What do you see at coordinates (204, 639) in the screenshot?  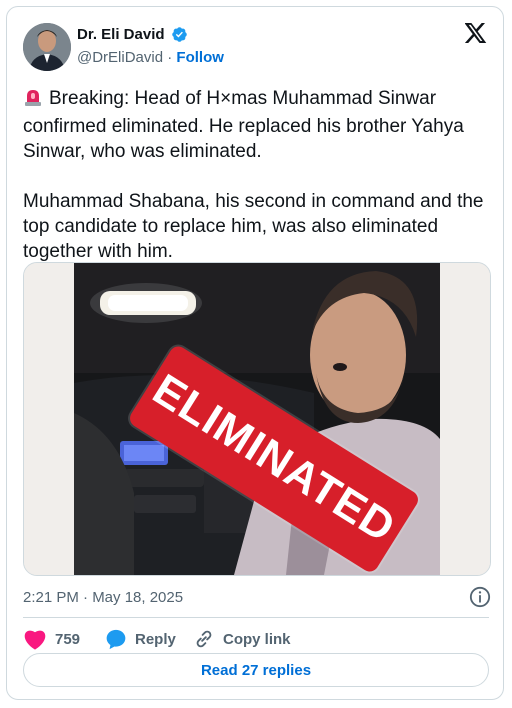 I see `link-icon` at bounding box center [204, 639].